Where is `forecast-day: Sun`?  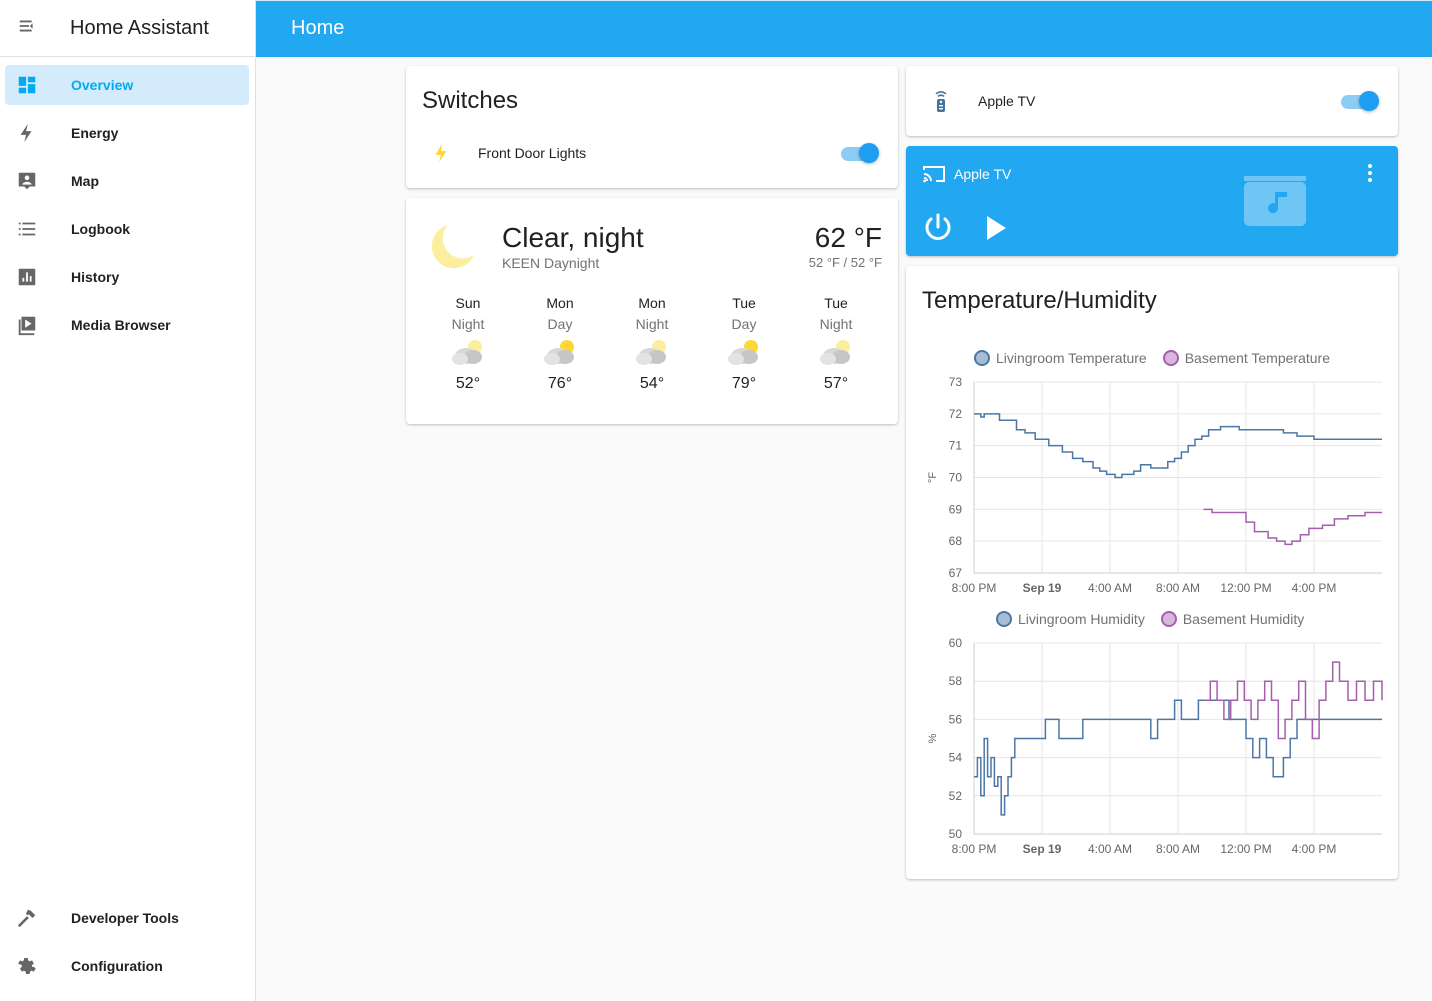
forecast-day: Sun is located at coordinates (468, 303).